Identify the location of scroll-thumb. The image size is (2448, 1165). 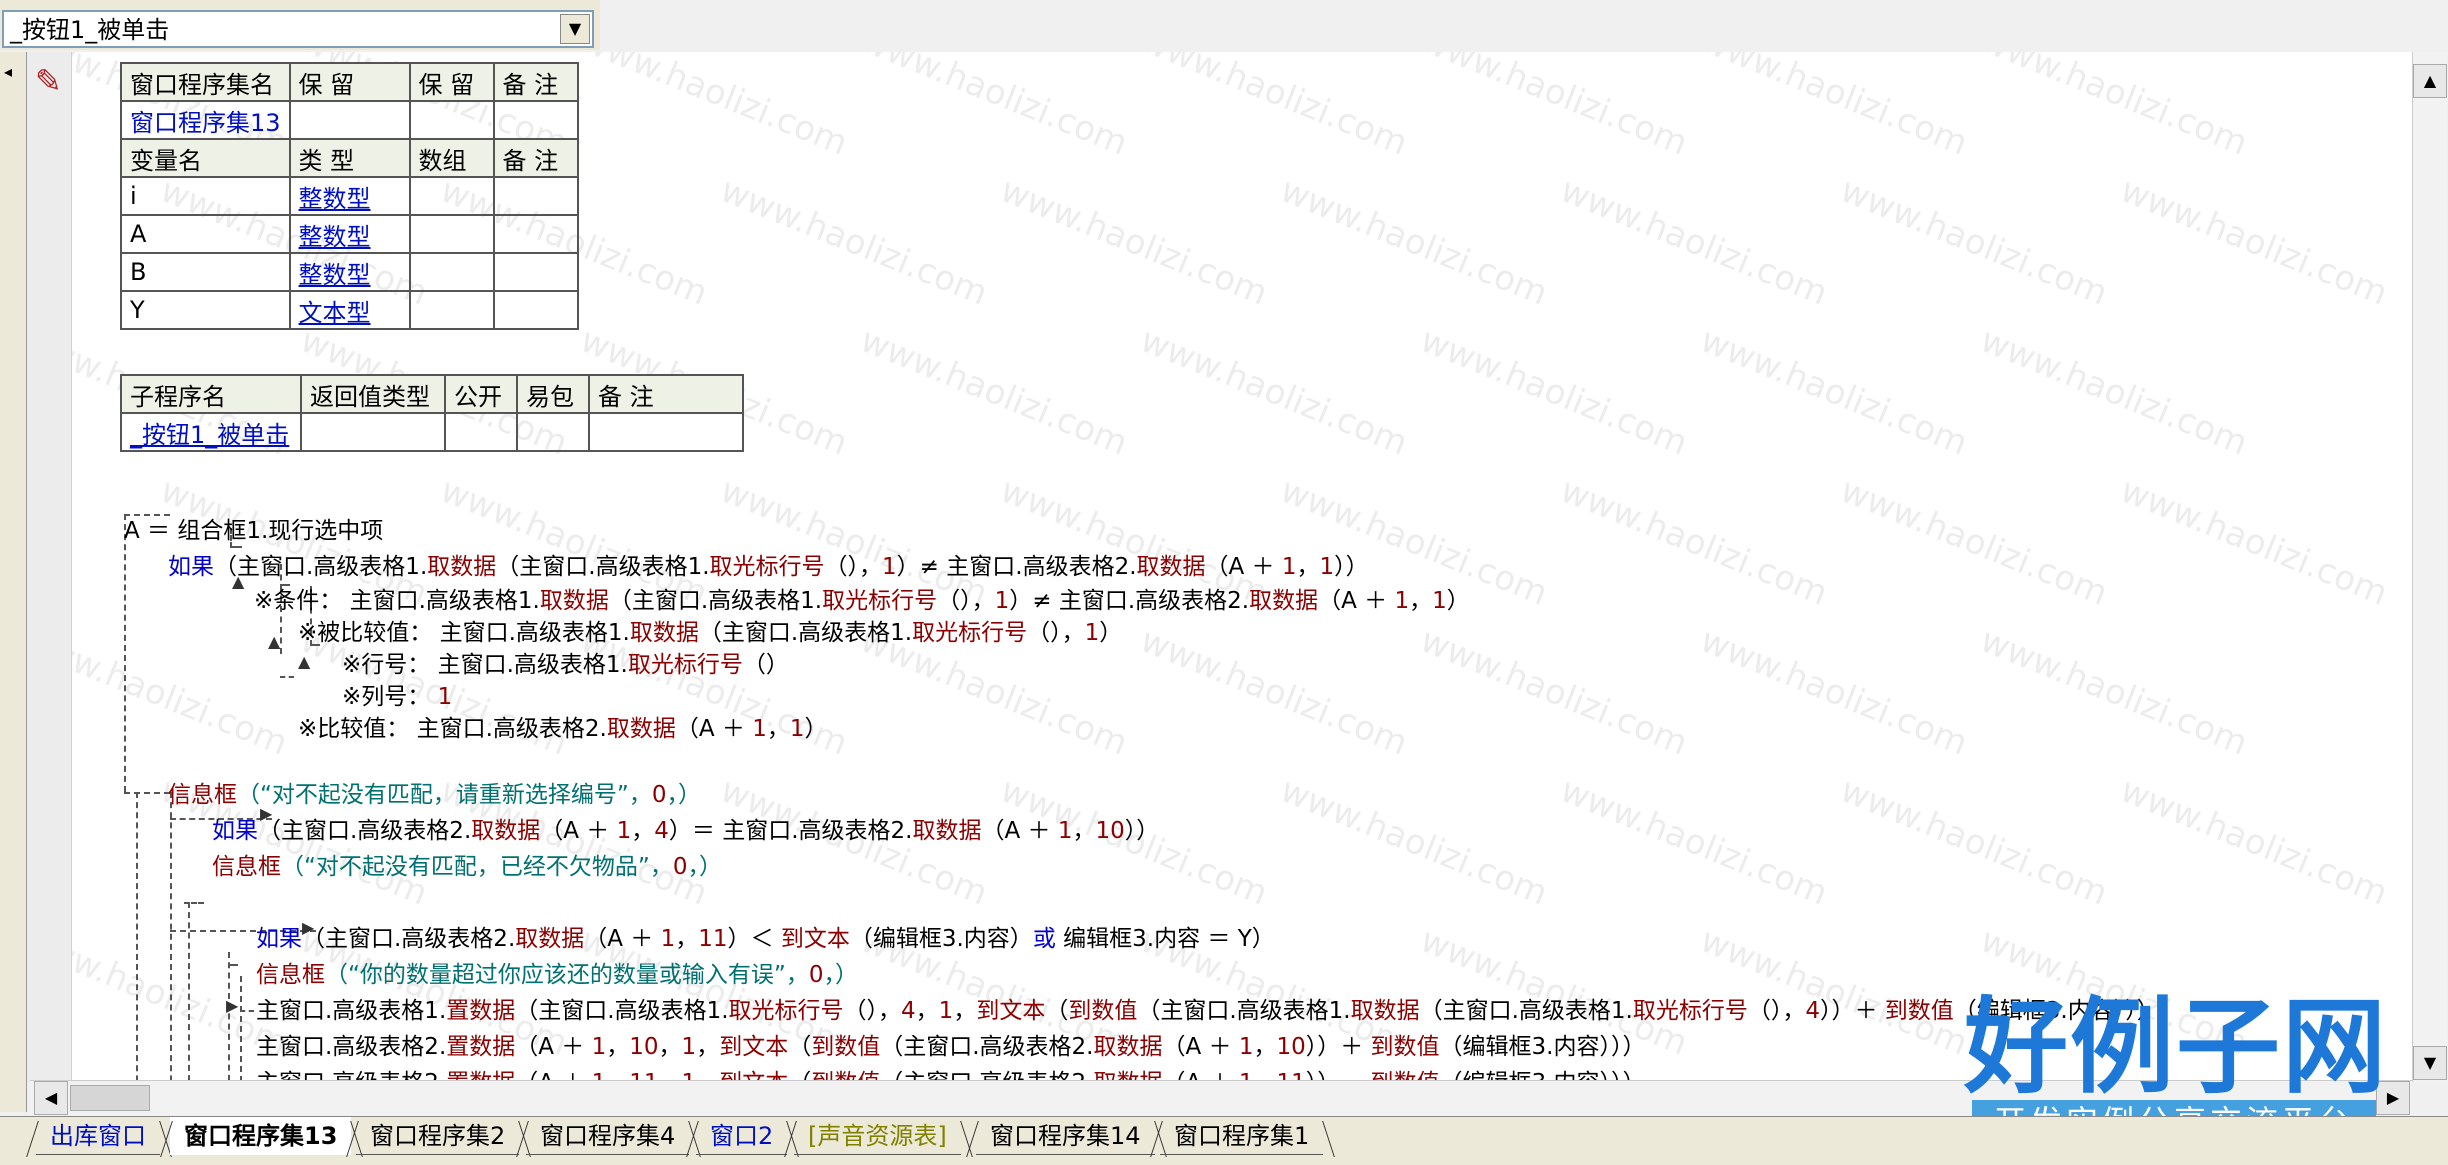
(110, 1098).